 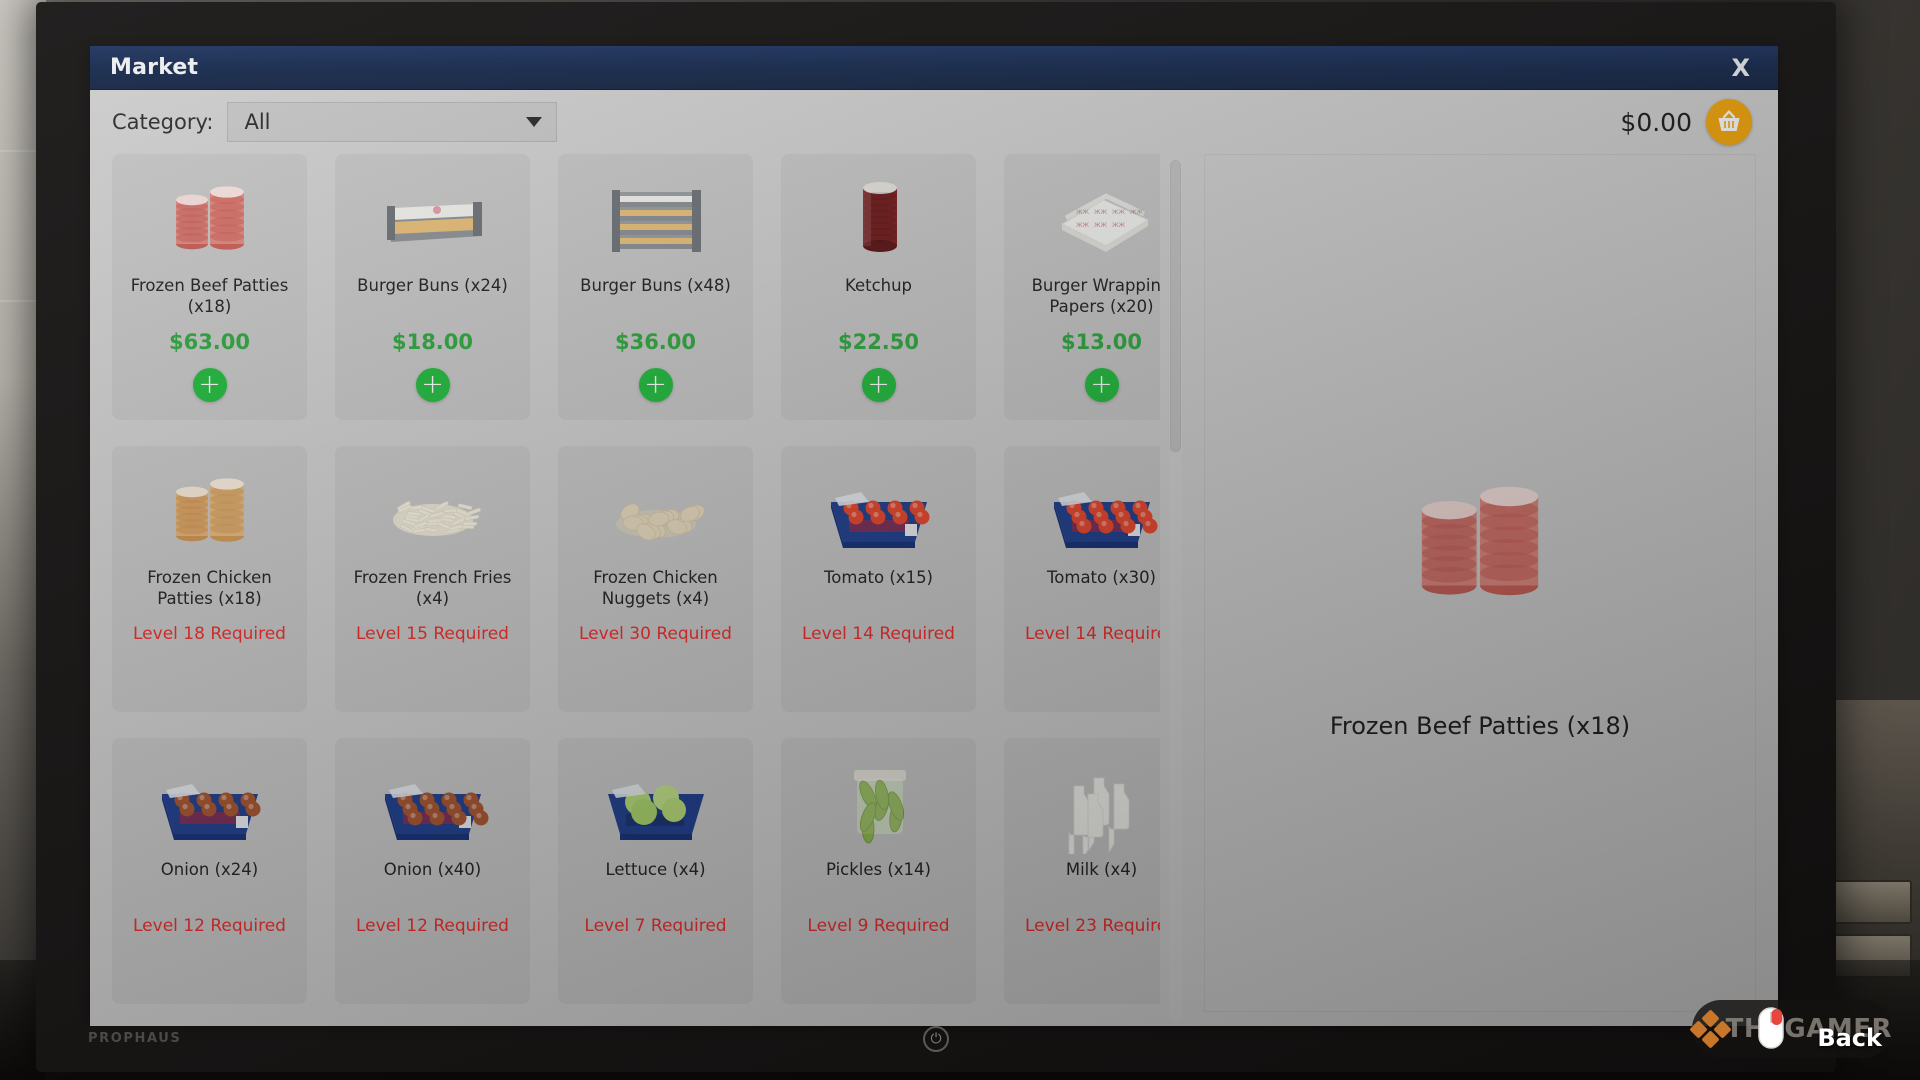 What do you see at coordinates (934, 122) in the screenshot?
I see `market-toolbar: Category: All $0.00` at bounding box center [934, 122].